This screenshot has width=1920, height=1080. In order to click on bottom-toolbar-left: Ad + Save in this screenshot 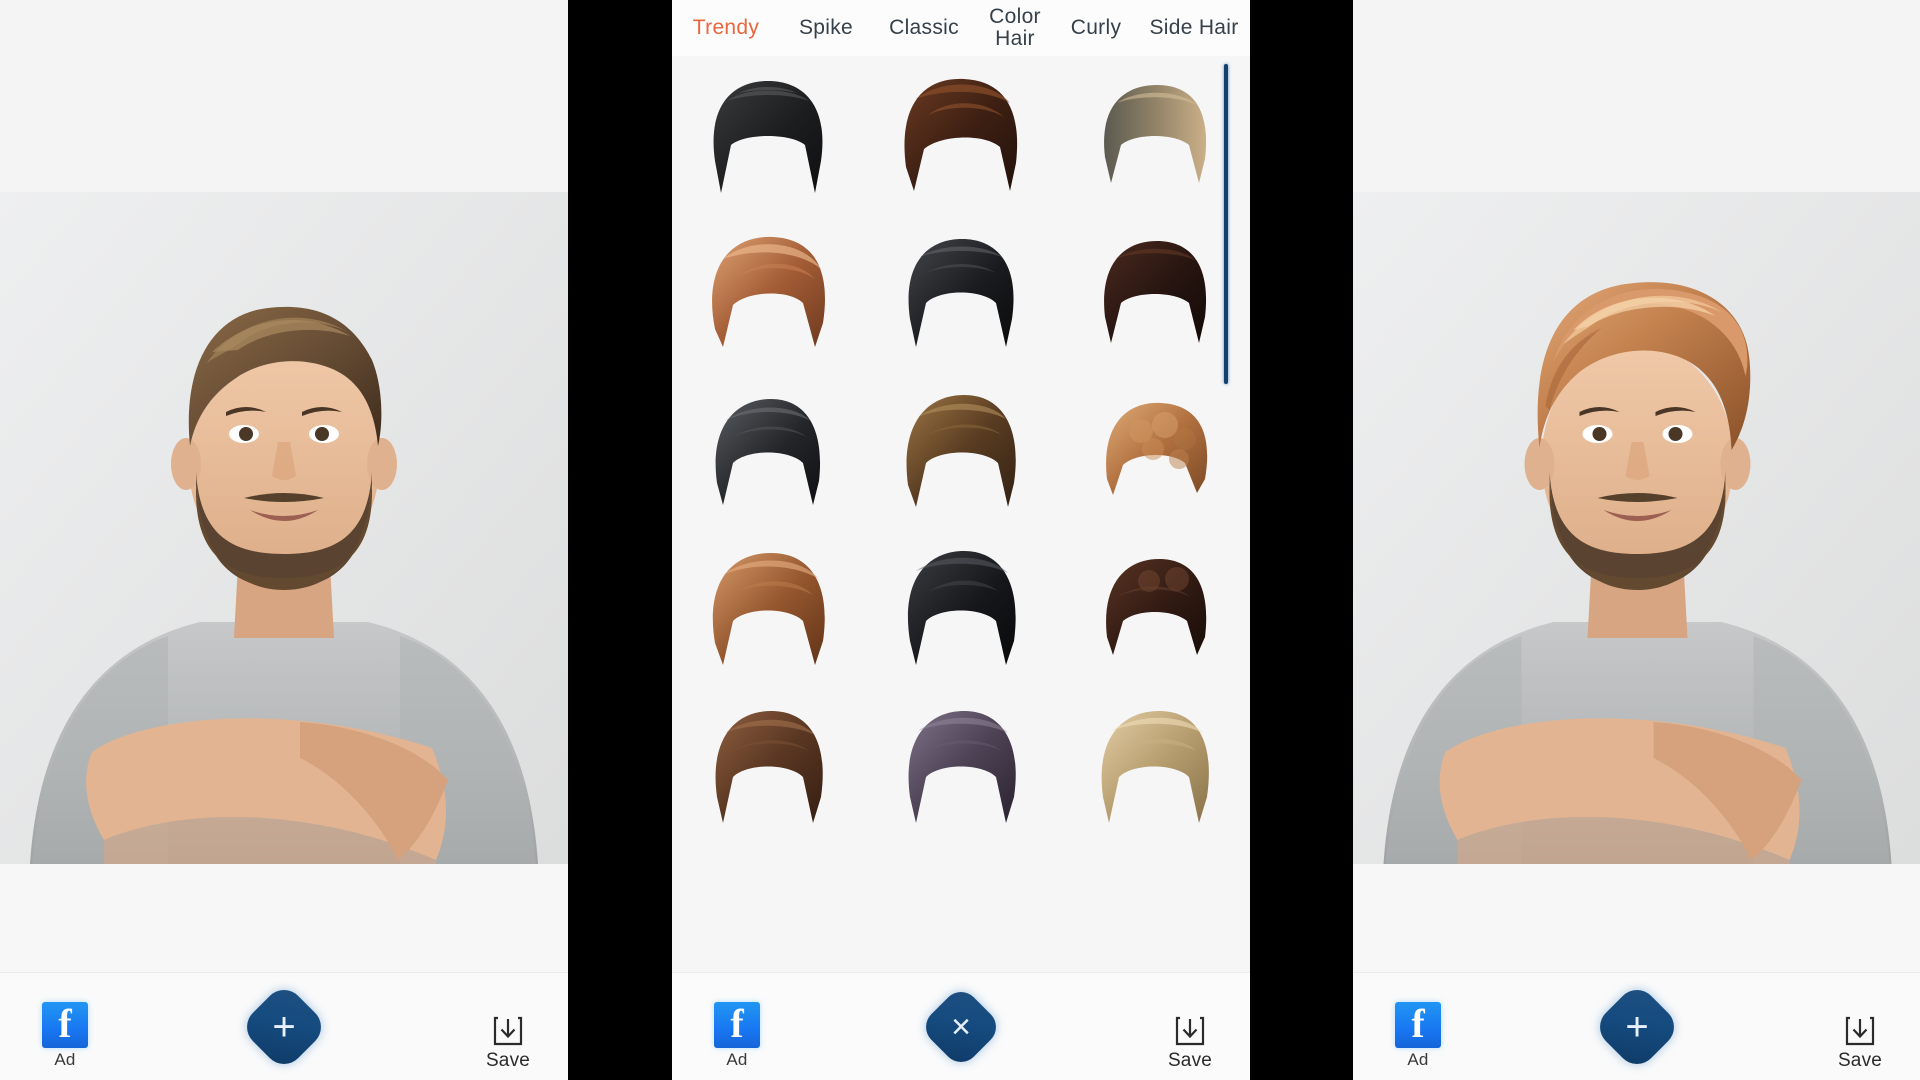, I will do `click(284, 1026)`.